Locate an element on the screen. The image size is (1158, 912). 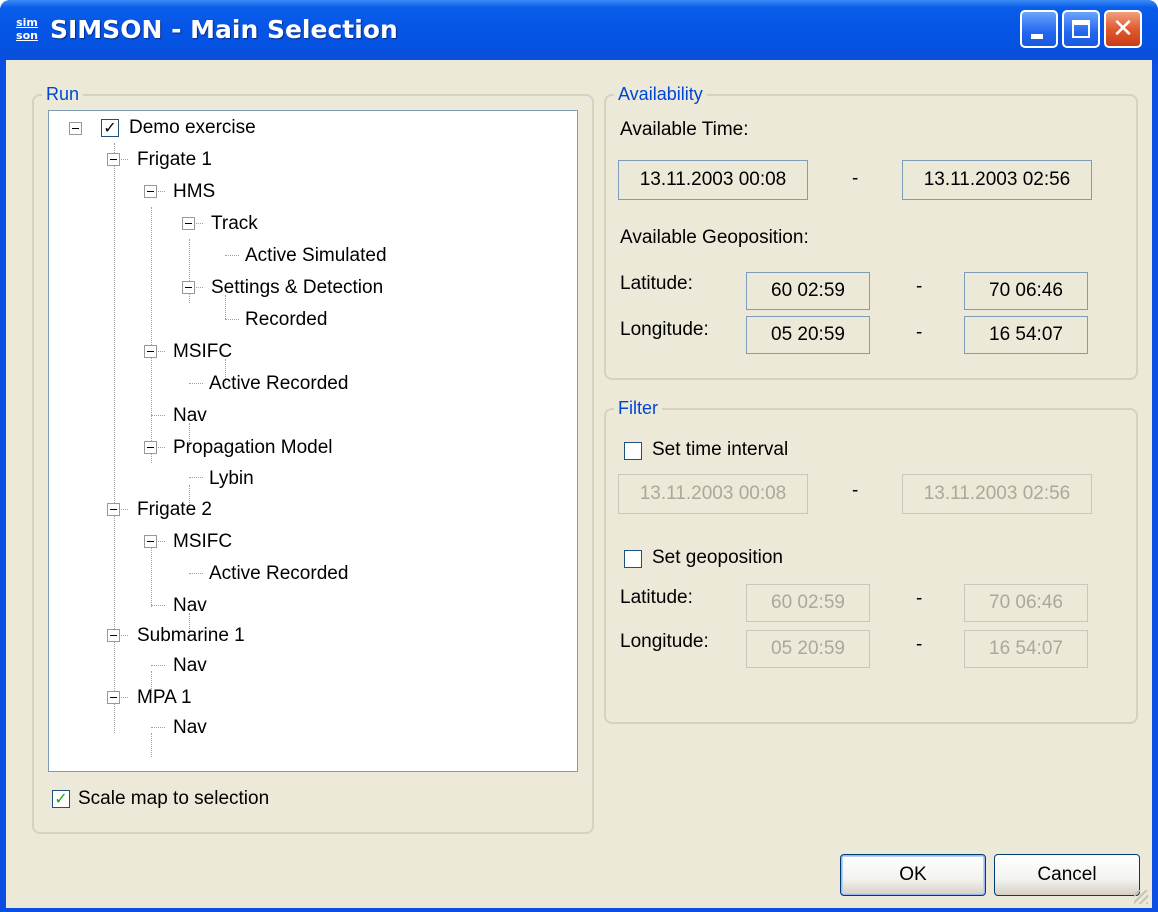
ok-button: OK is located at coordinates (913, 875).